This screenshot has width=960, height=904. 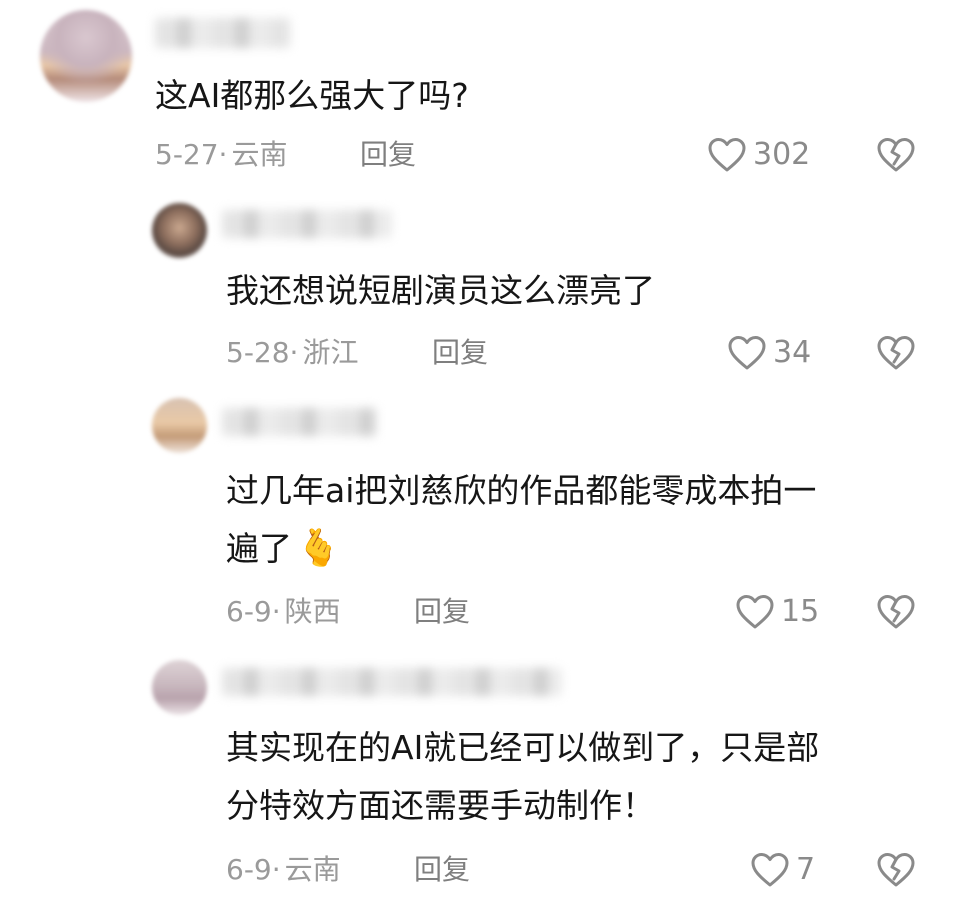 I want to click on comment-line: 遍了, so click(x=259, y=548).